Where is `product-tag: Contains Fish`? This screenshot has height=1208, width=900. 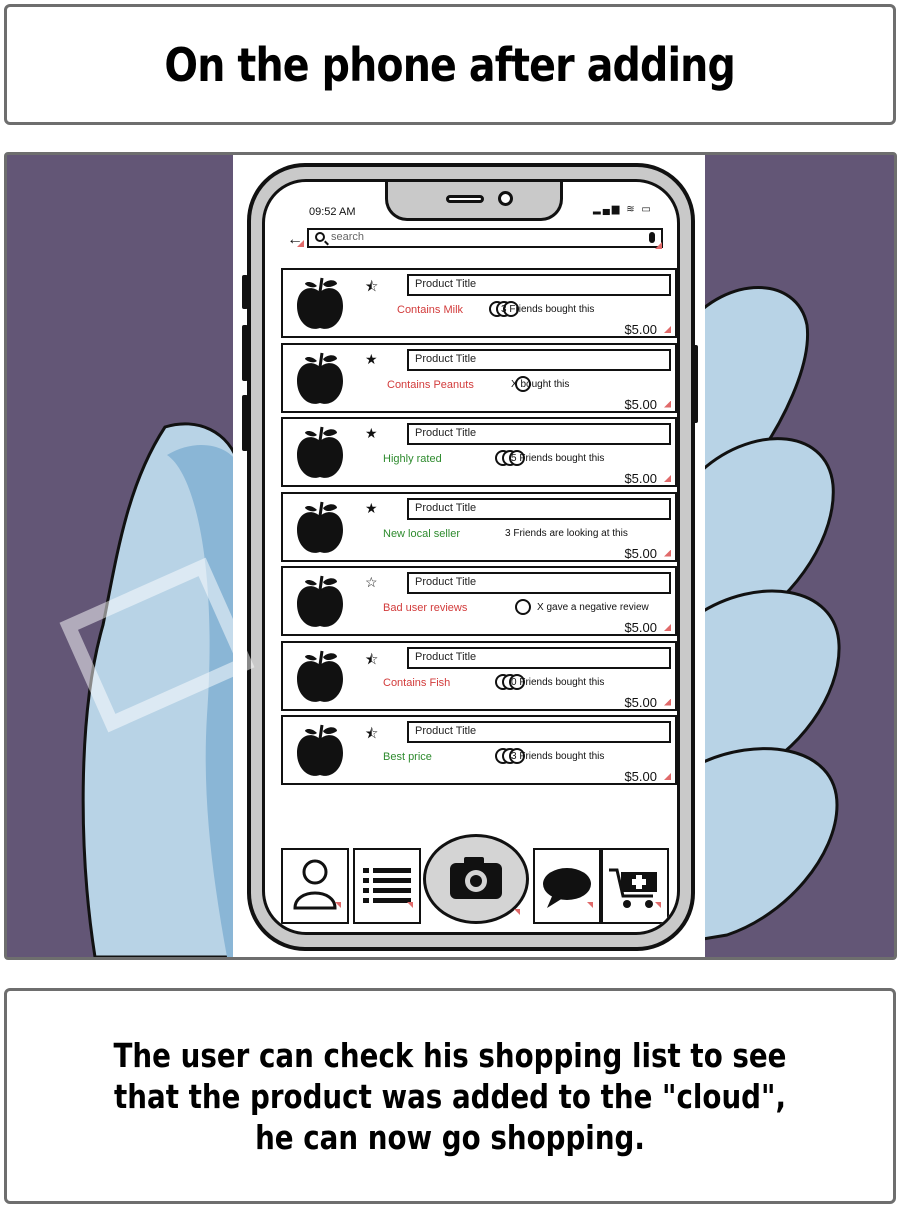 product-tag: Contains Fish is located at coordinates (417, 682).